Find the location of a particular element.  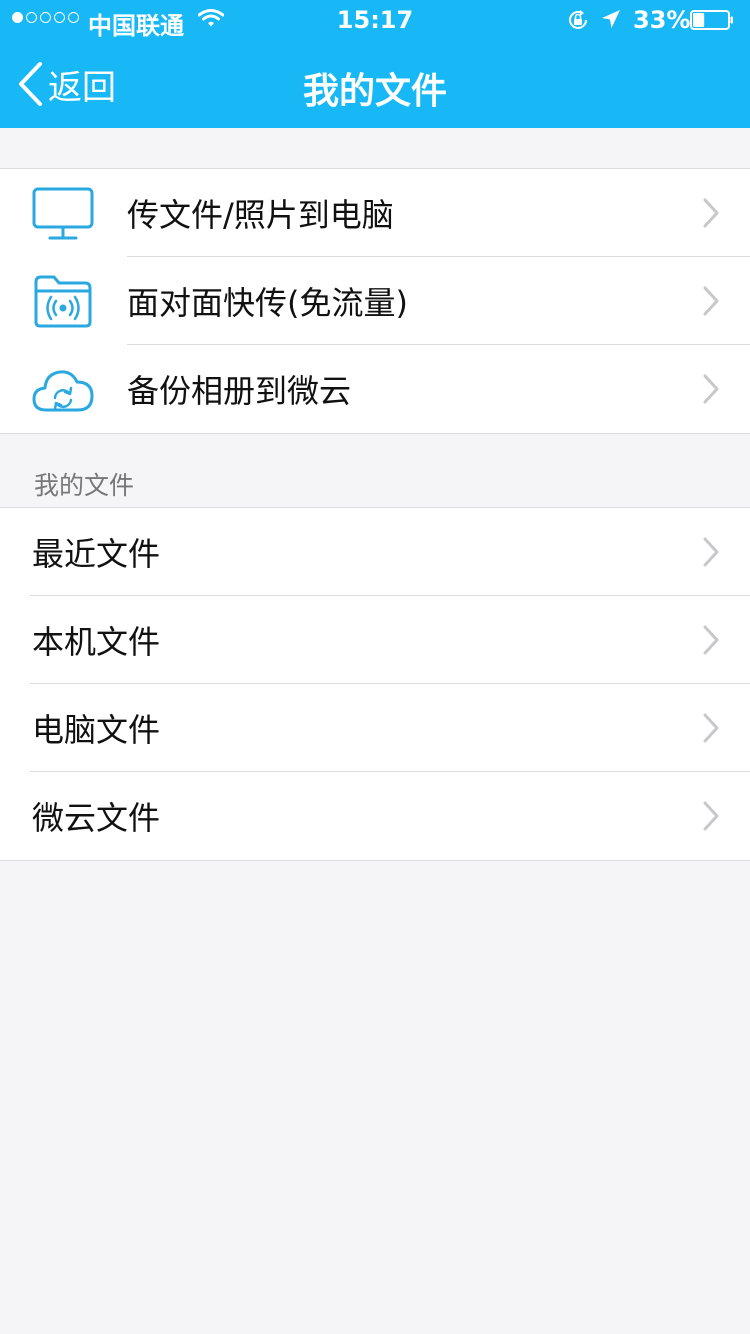

row-label: 最近文件 is located at coordinates (96, 554).